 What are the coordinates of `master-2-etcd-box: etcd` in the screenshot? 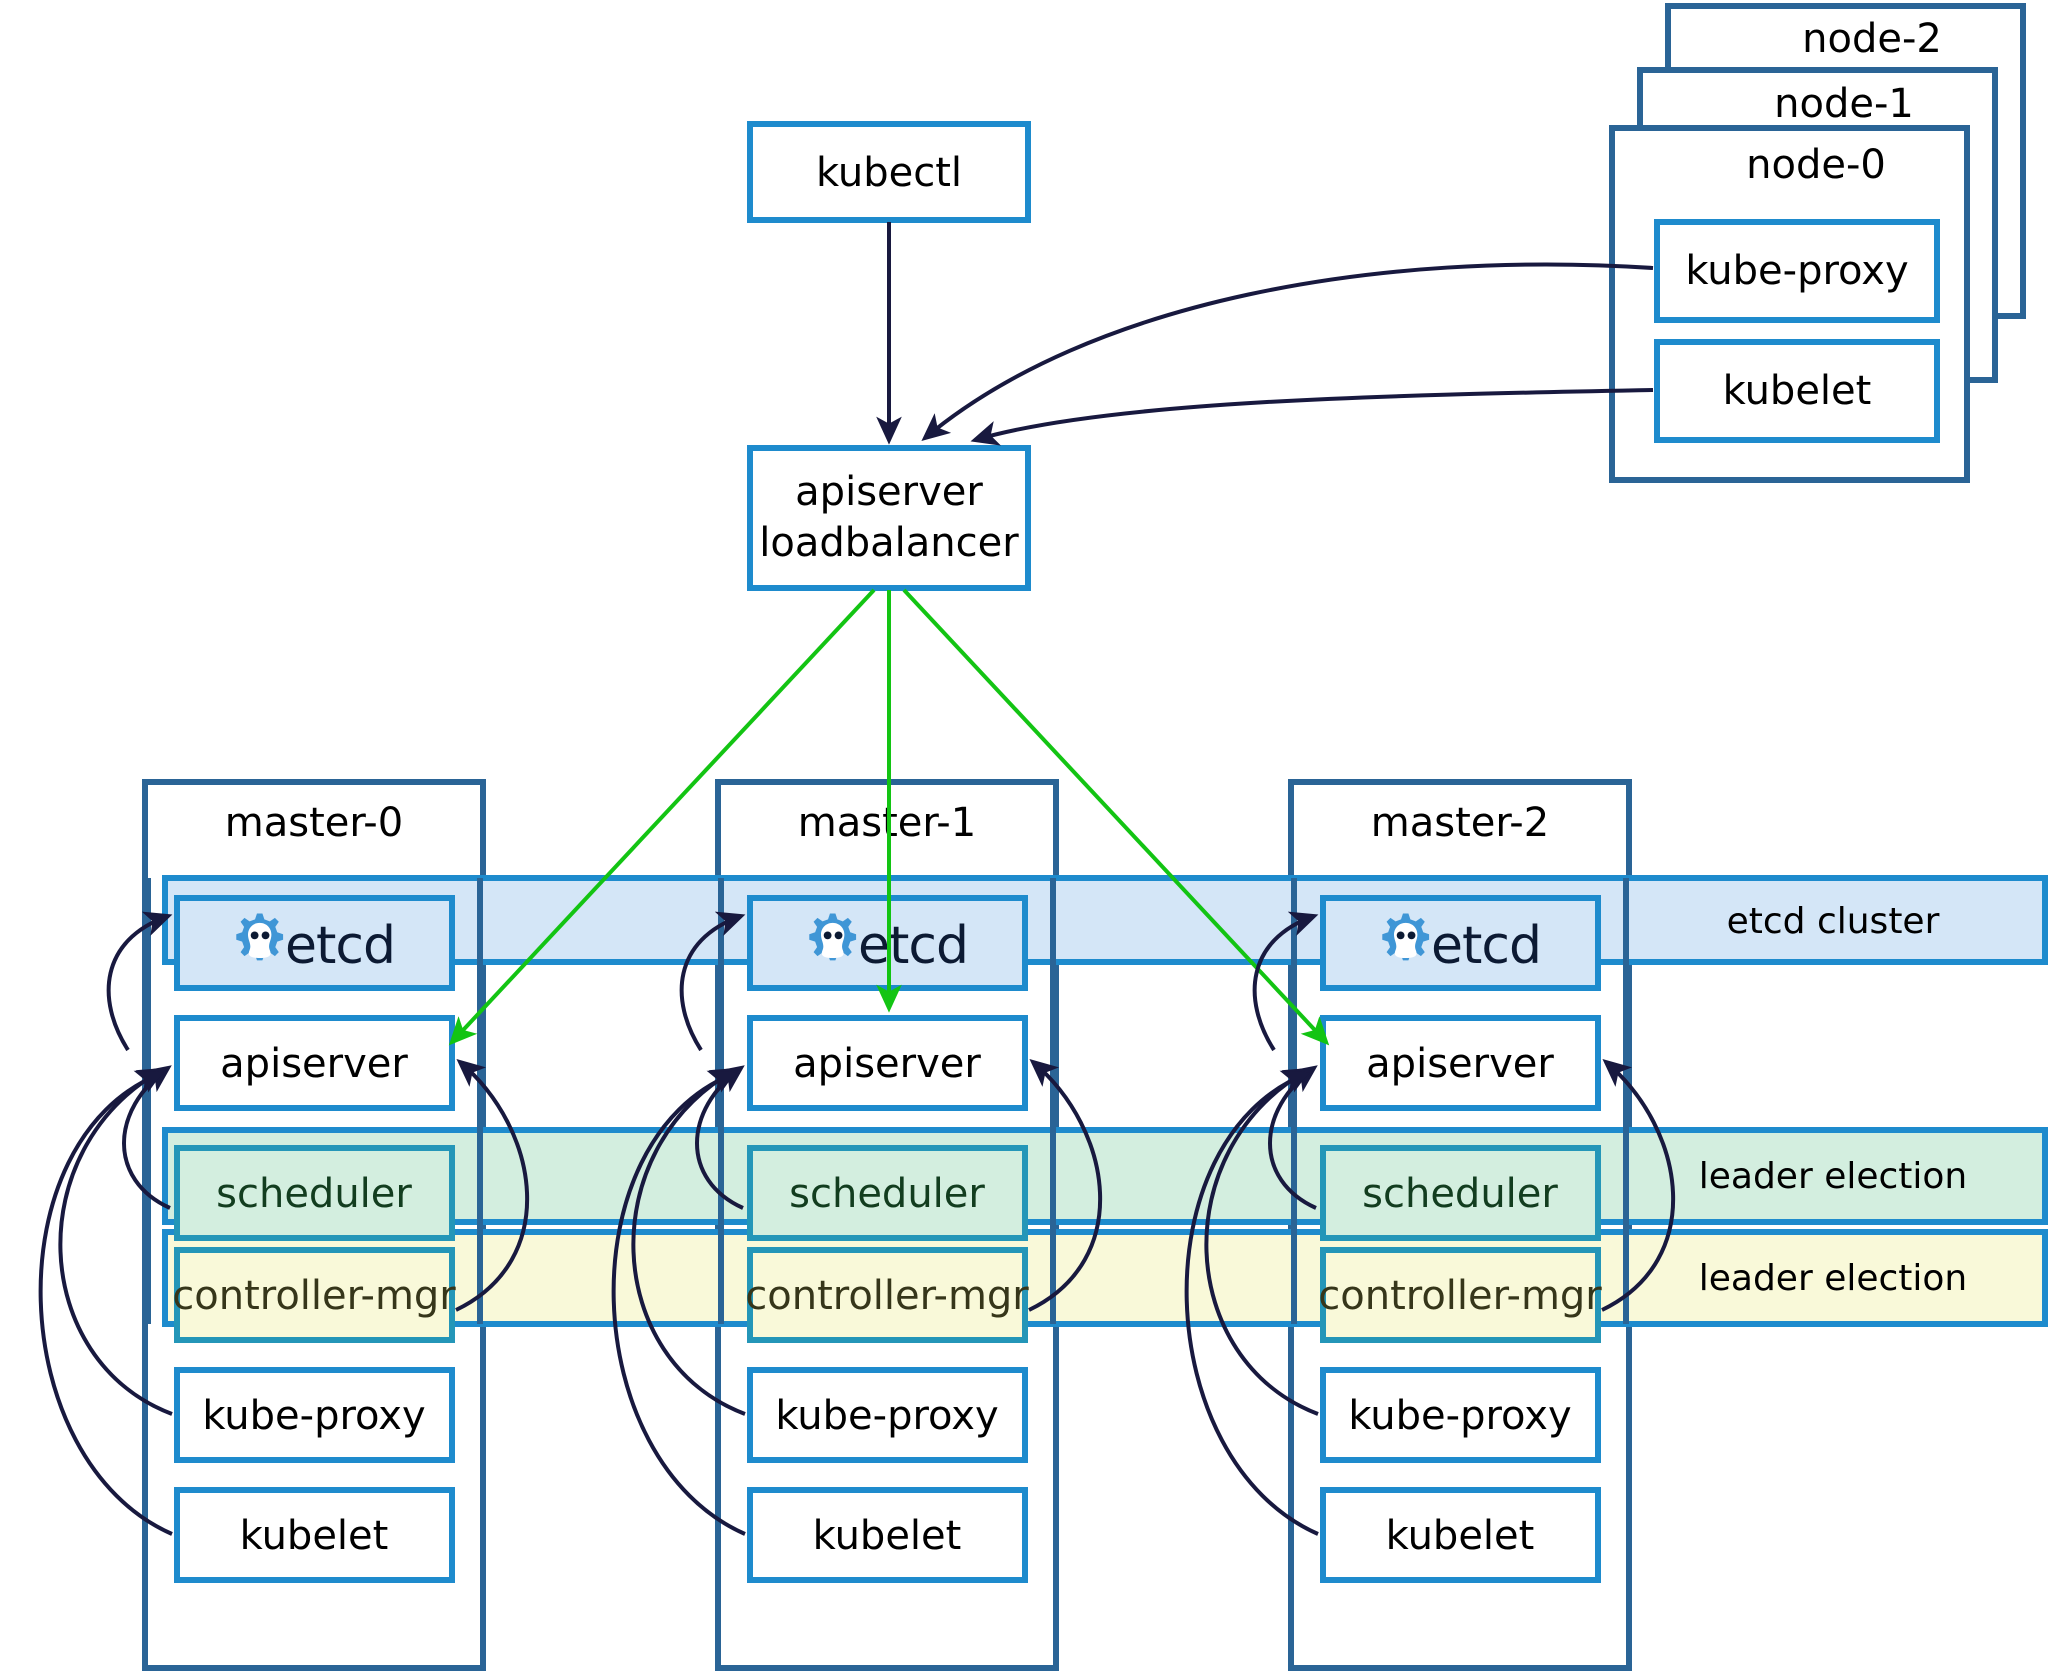 It's located at (1460, 943).